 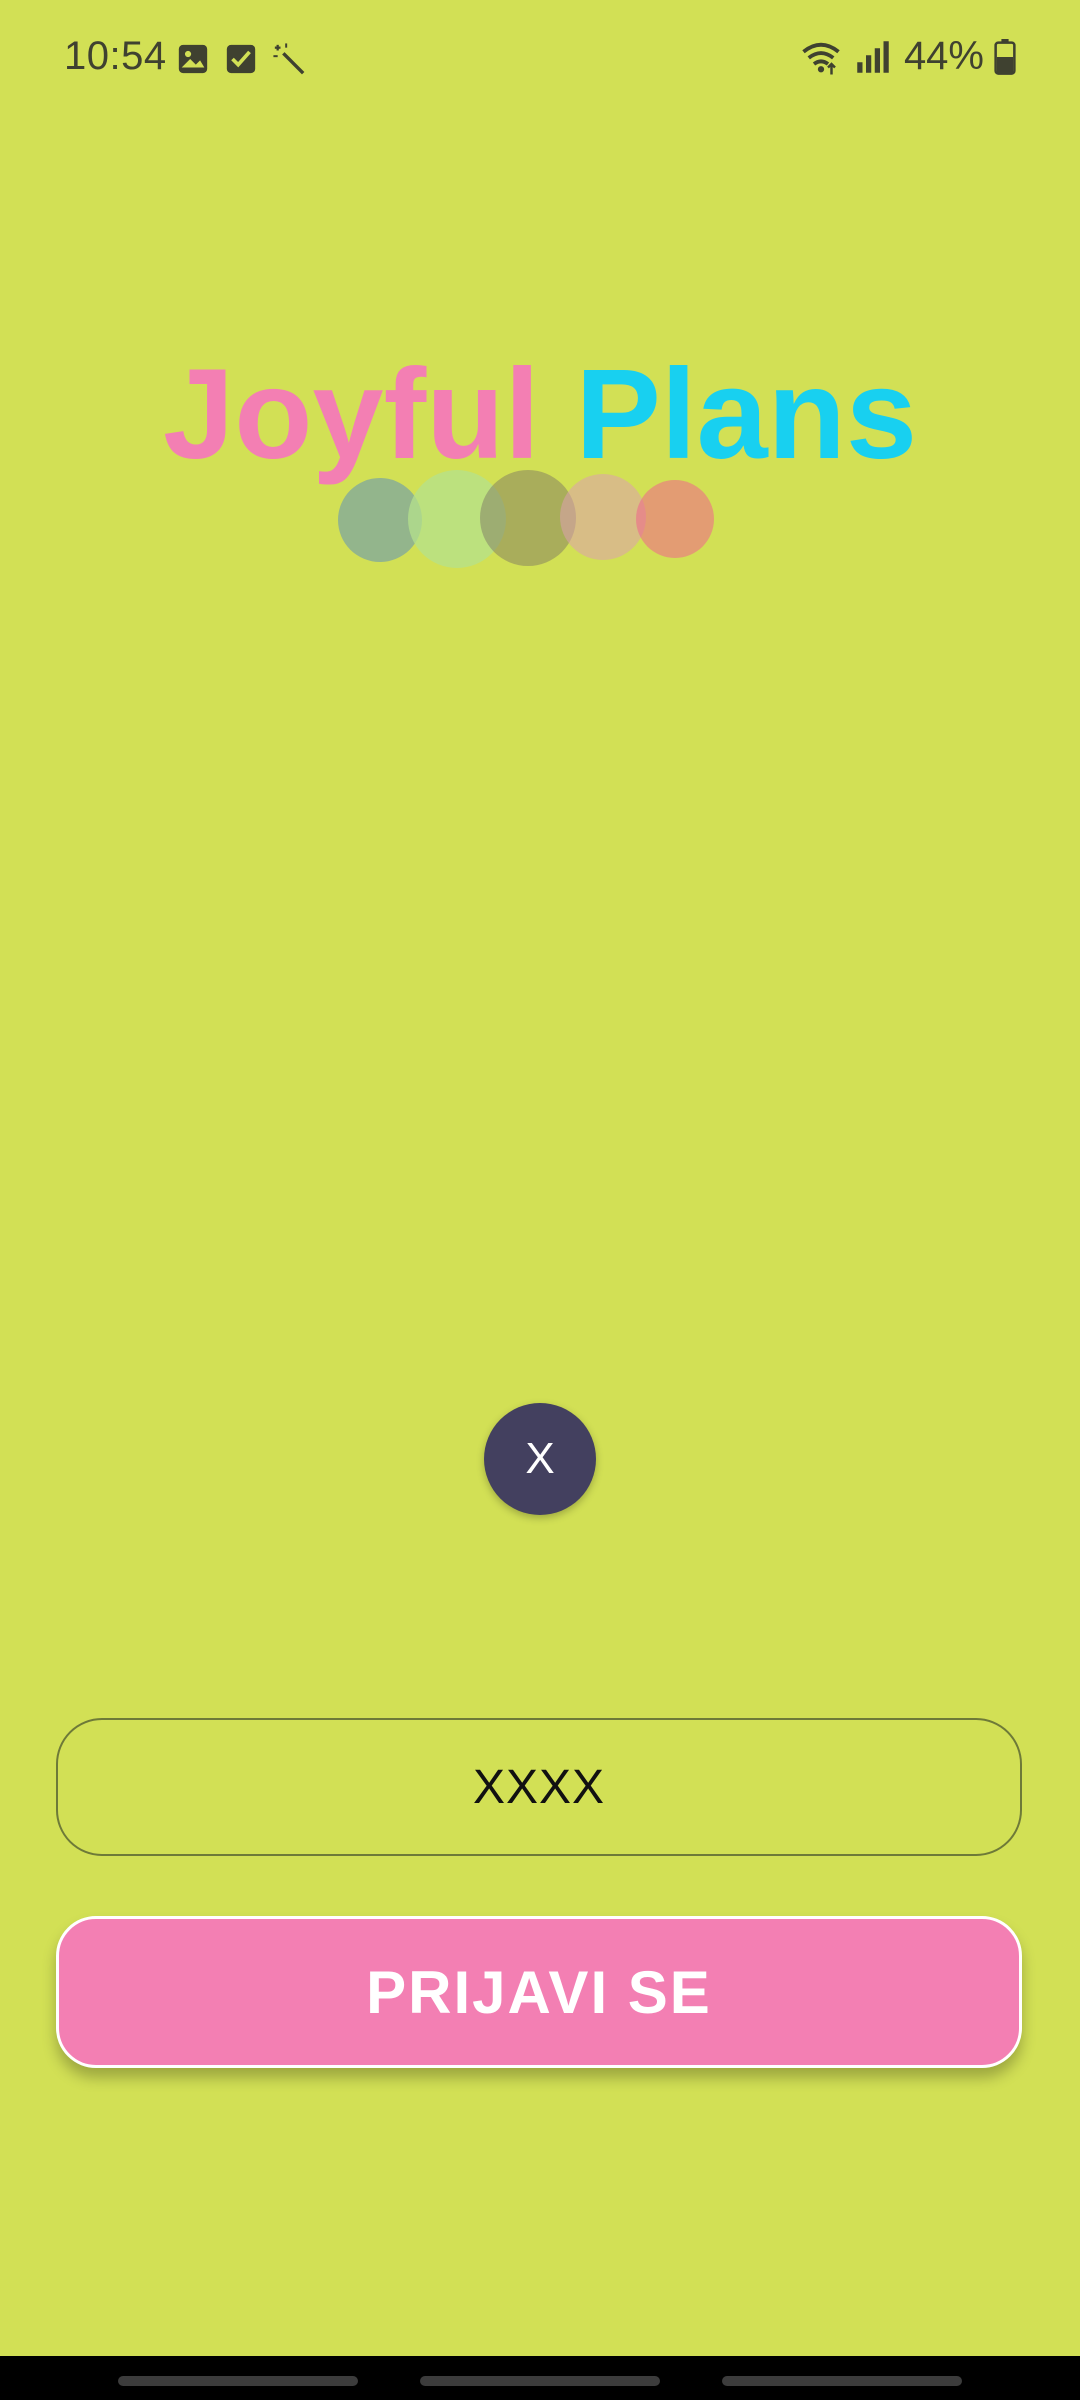 What do you see at coordinates (873, 56) in the screenshot?
I see `signal-icon` at bounding box center [873, 56].